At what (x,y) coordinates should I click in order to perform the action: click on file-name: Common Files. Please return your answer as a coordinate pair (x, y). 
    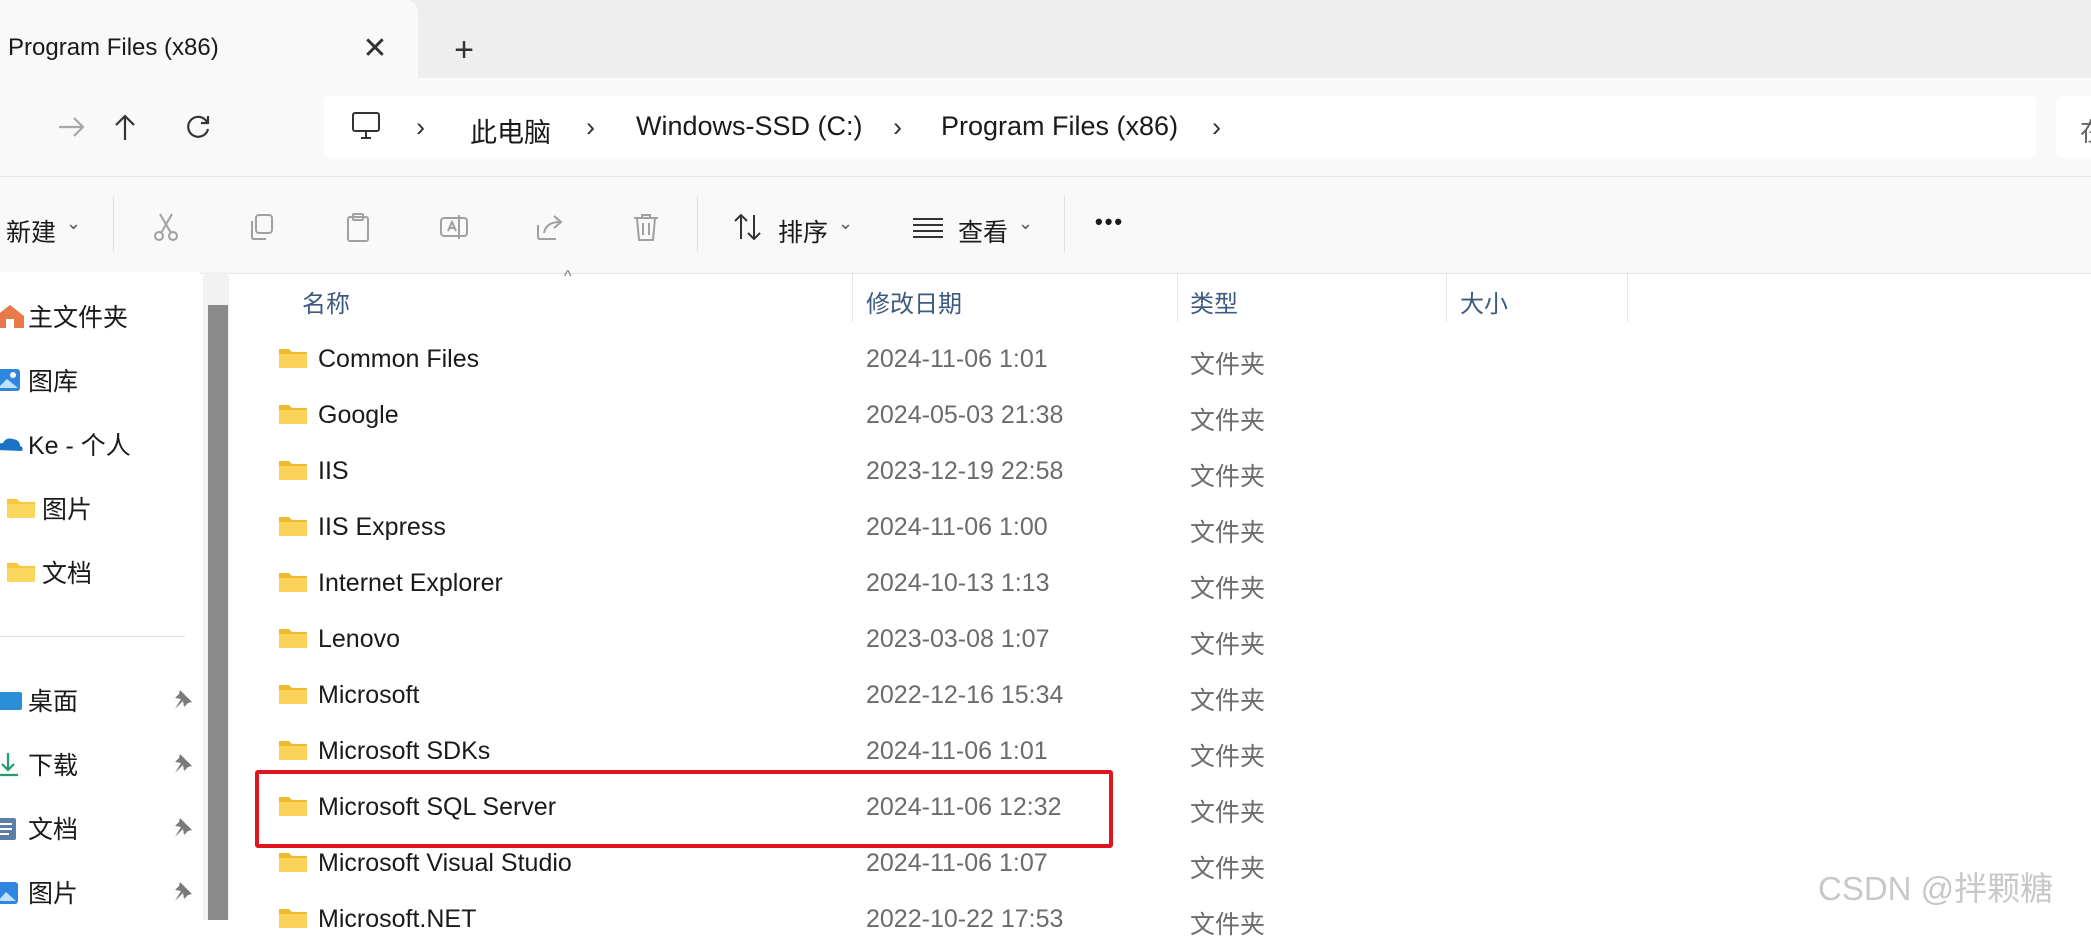
    Looking at the image, I should click on (399, 359).